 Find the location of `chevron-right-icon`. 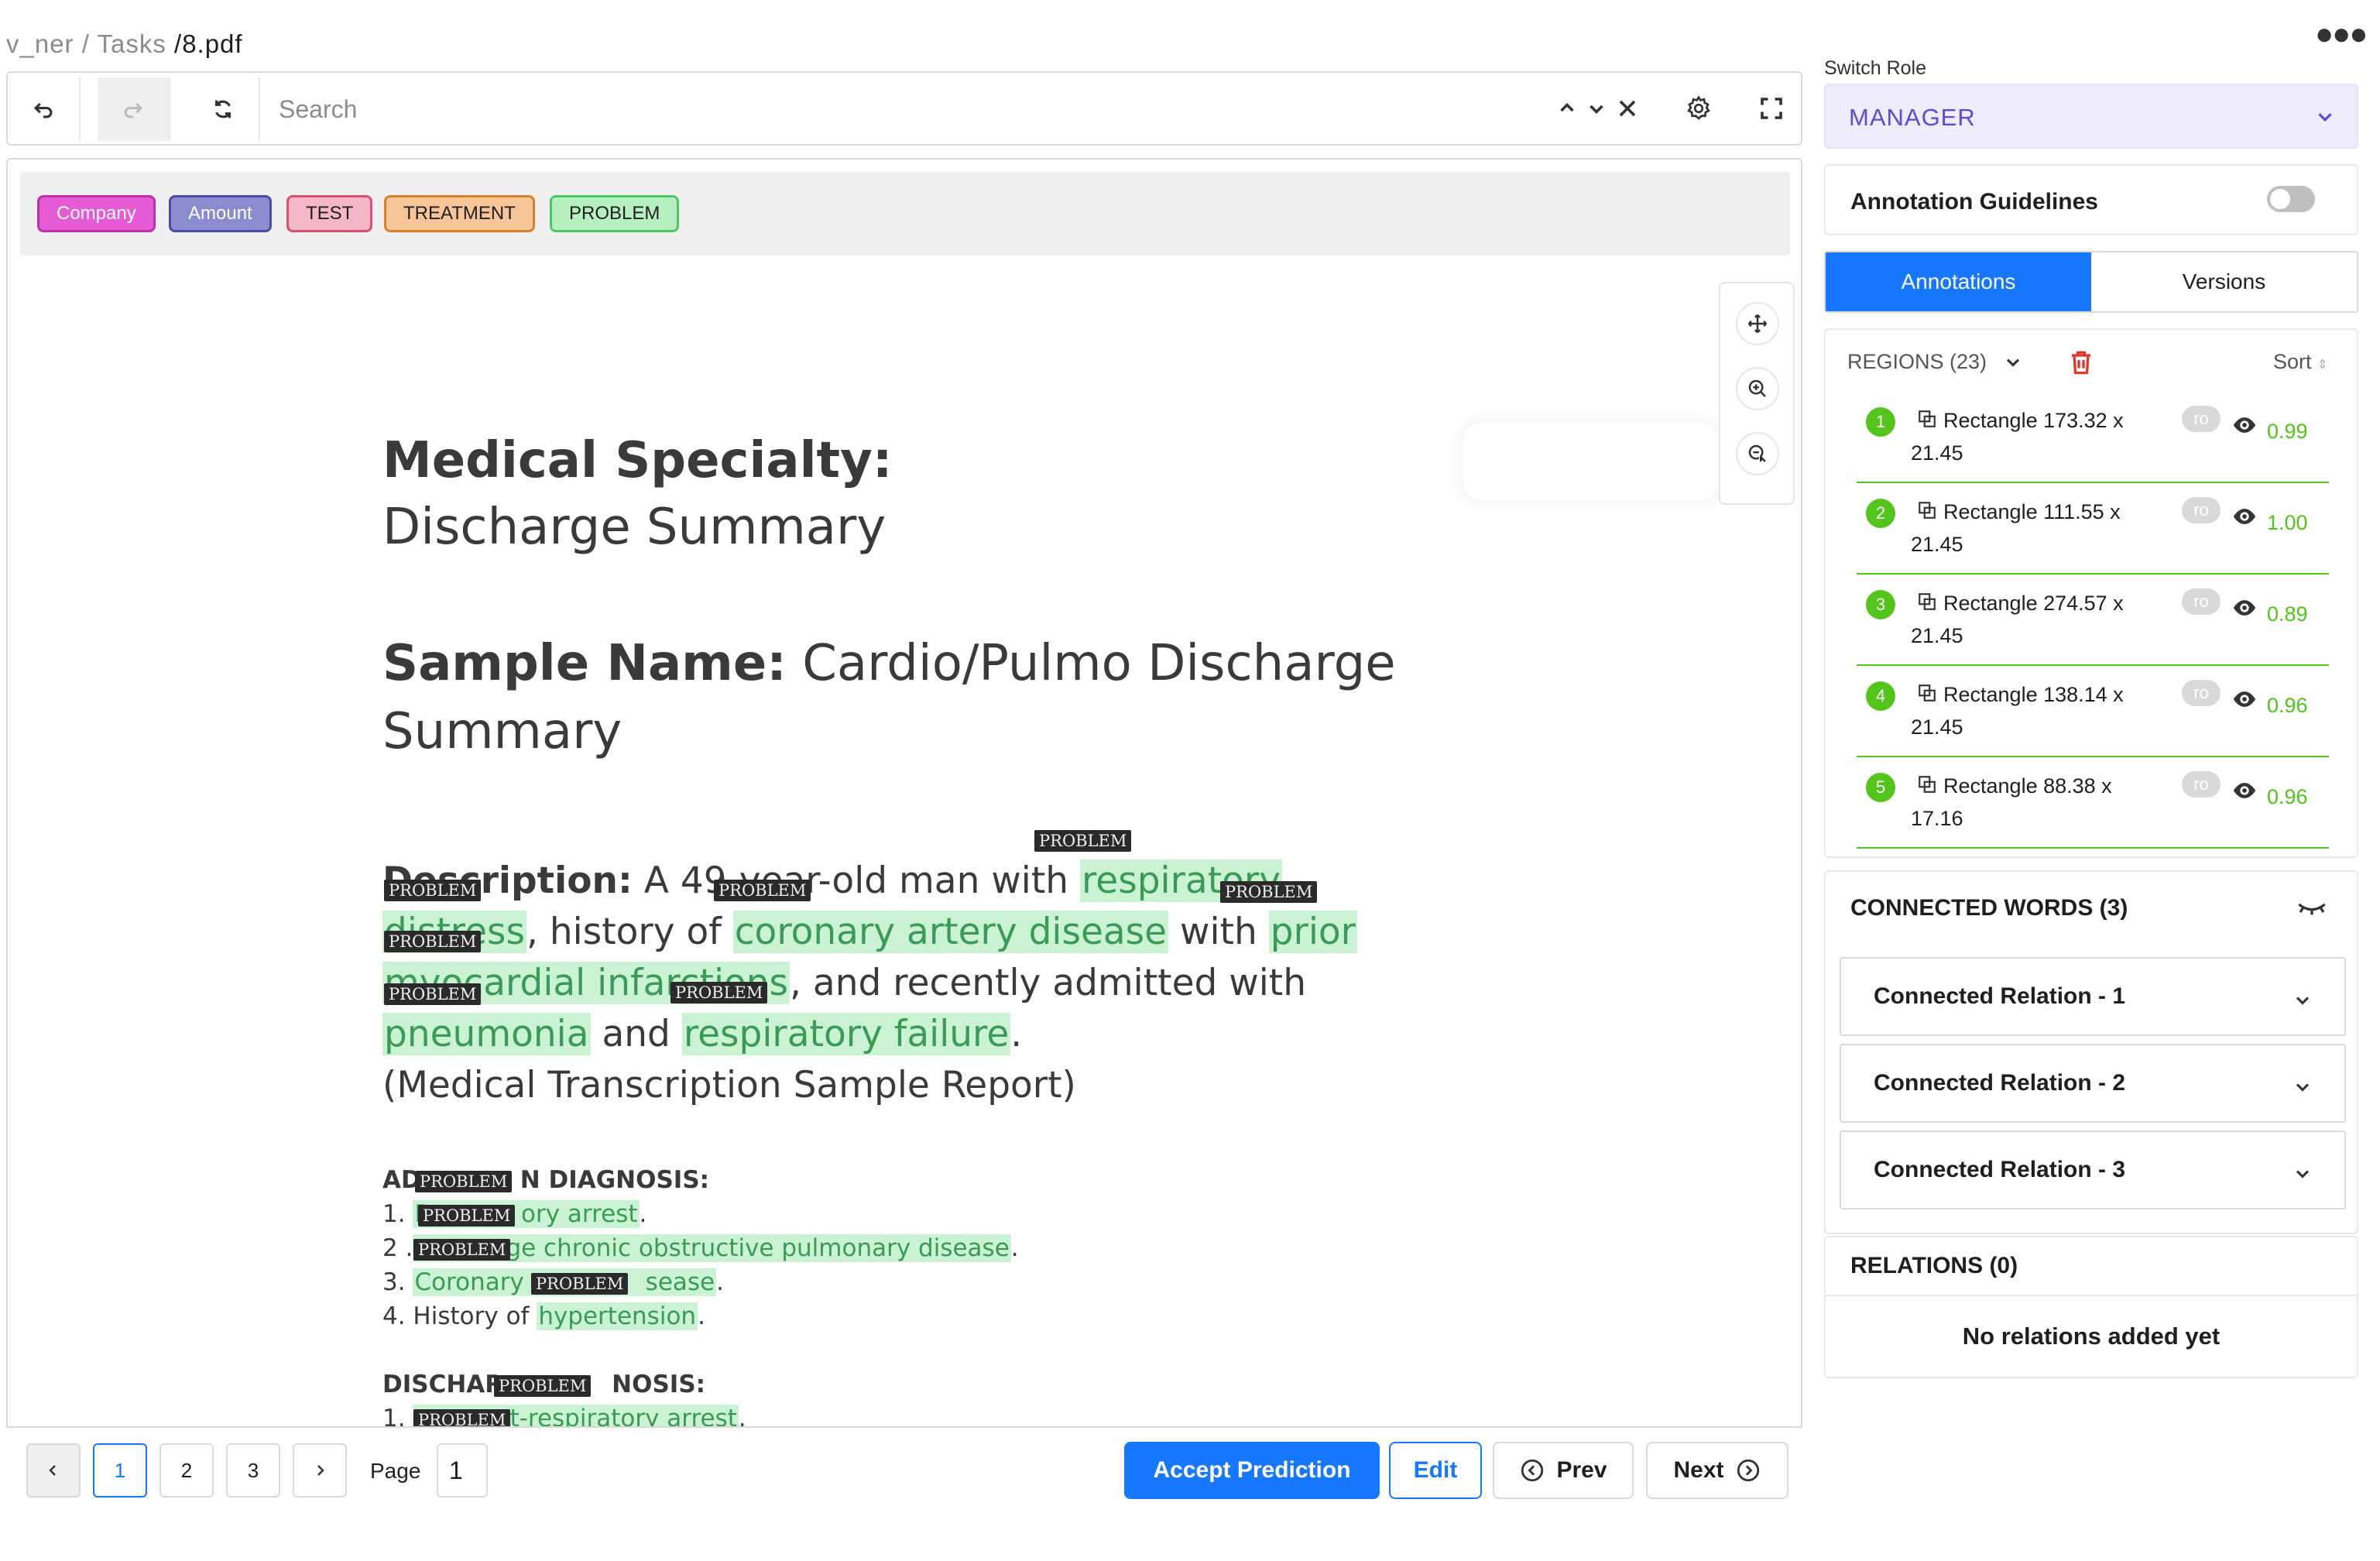

chevron-right-icon is located at coordinates (321, 1470).